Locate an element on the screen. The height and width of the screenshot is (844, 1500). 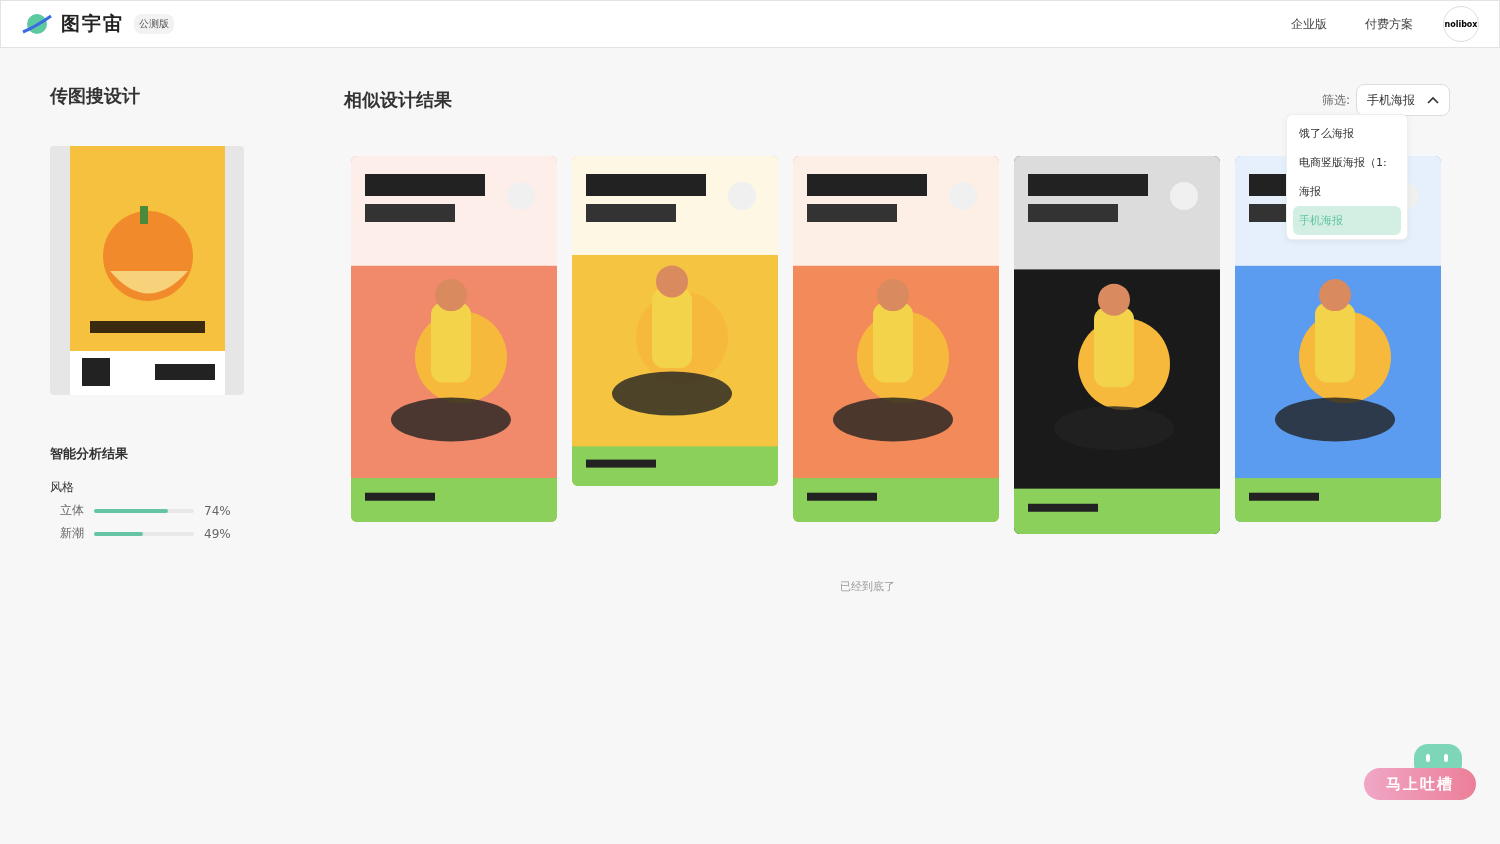
planet-logo-icon is located at coordinates (37, 24).